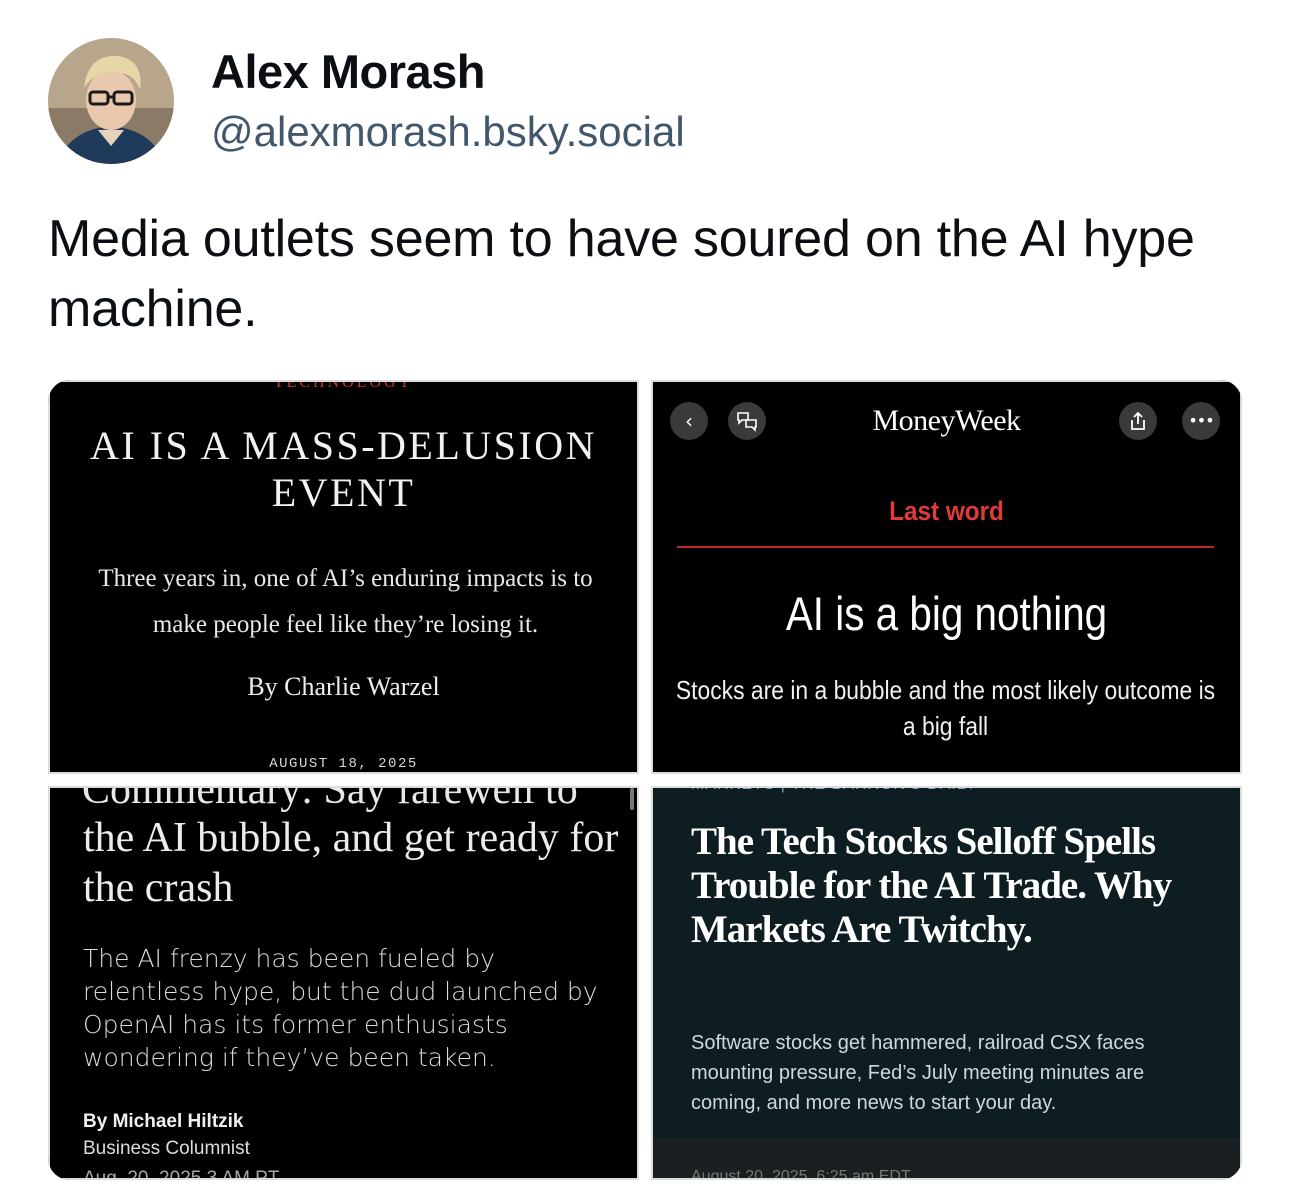 This screenshot has height=1202, width=1289. Describe the element at coordinates (330, 799) in the screenshot. I see `headline-cut: Commentary: Say farewell to` at that location.